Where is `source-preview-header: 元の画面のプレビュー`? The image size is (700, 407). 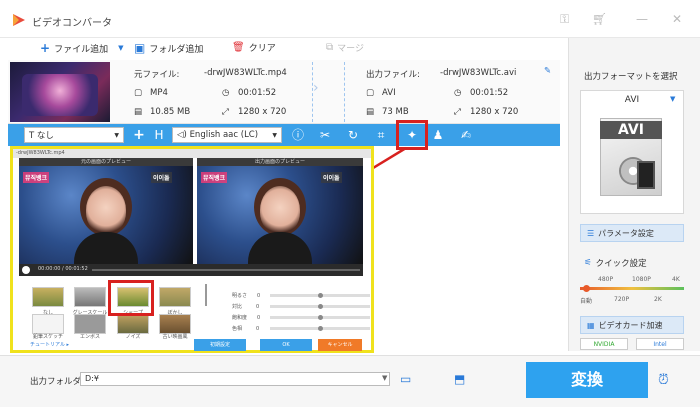
source-preview-header: 元の画面のプレビュー is located at coordinates (106, 162).